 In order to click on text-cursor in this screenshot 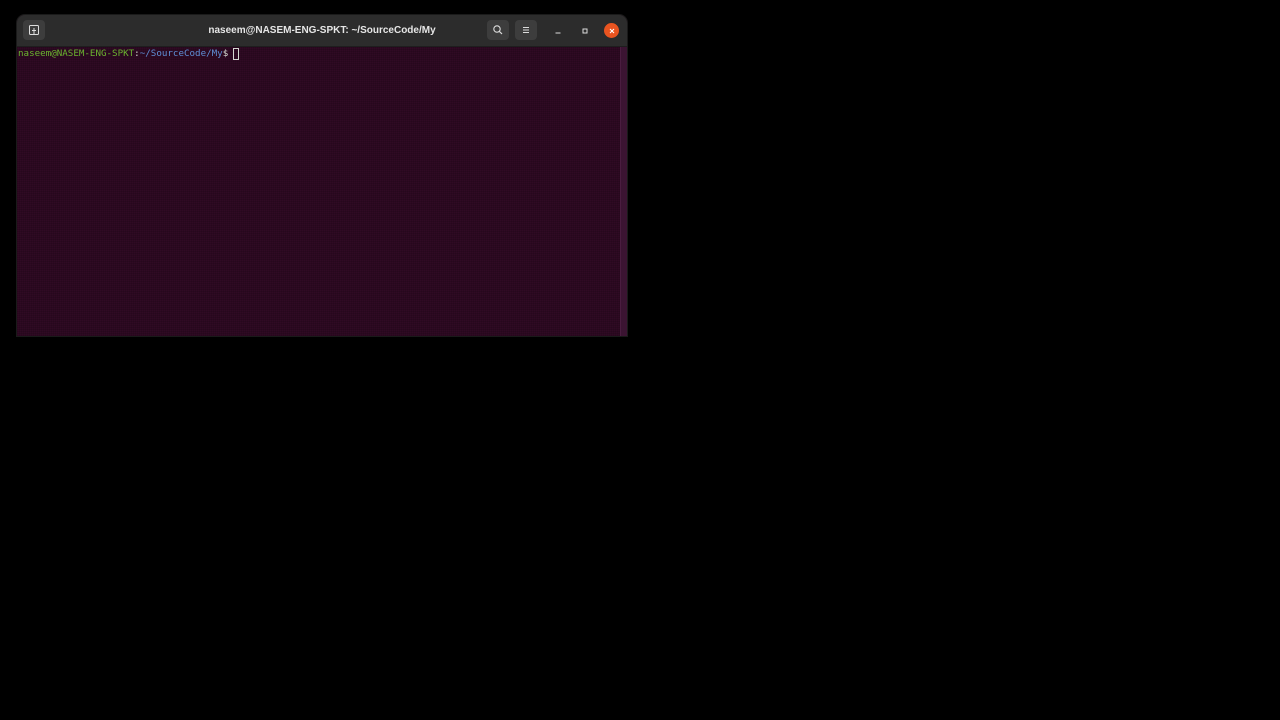, I will do `click(236, 53)`.